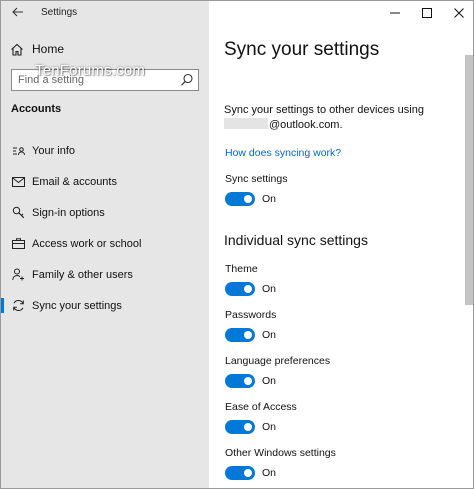 The height and width of the screenshot is (489, 474). Describe the element at coordinates (105, 14) in the screenshot. I see `title-bar: Settings` at that location.